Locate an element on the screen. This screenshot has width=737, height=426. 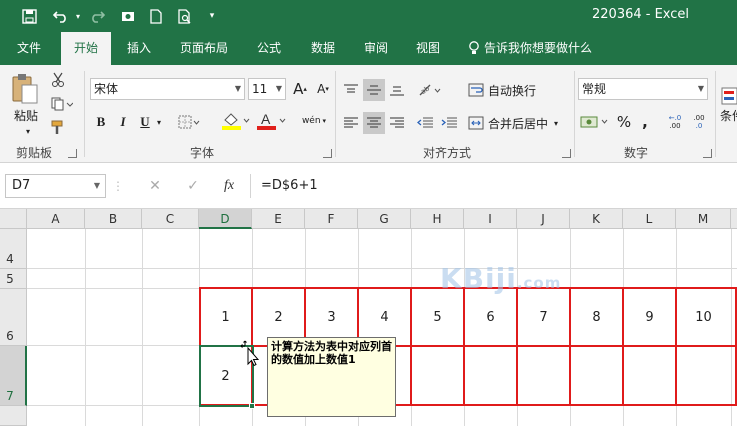
column-header-d: D is located at coordinates (225, 219).